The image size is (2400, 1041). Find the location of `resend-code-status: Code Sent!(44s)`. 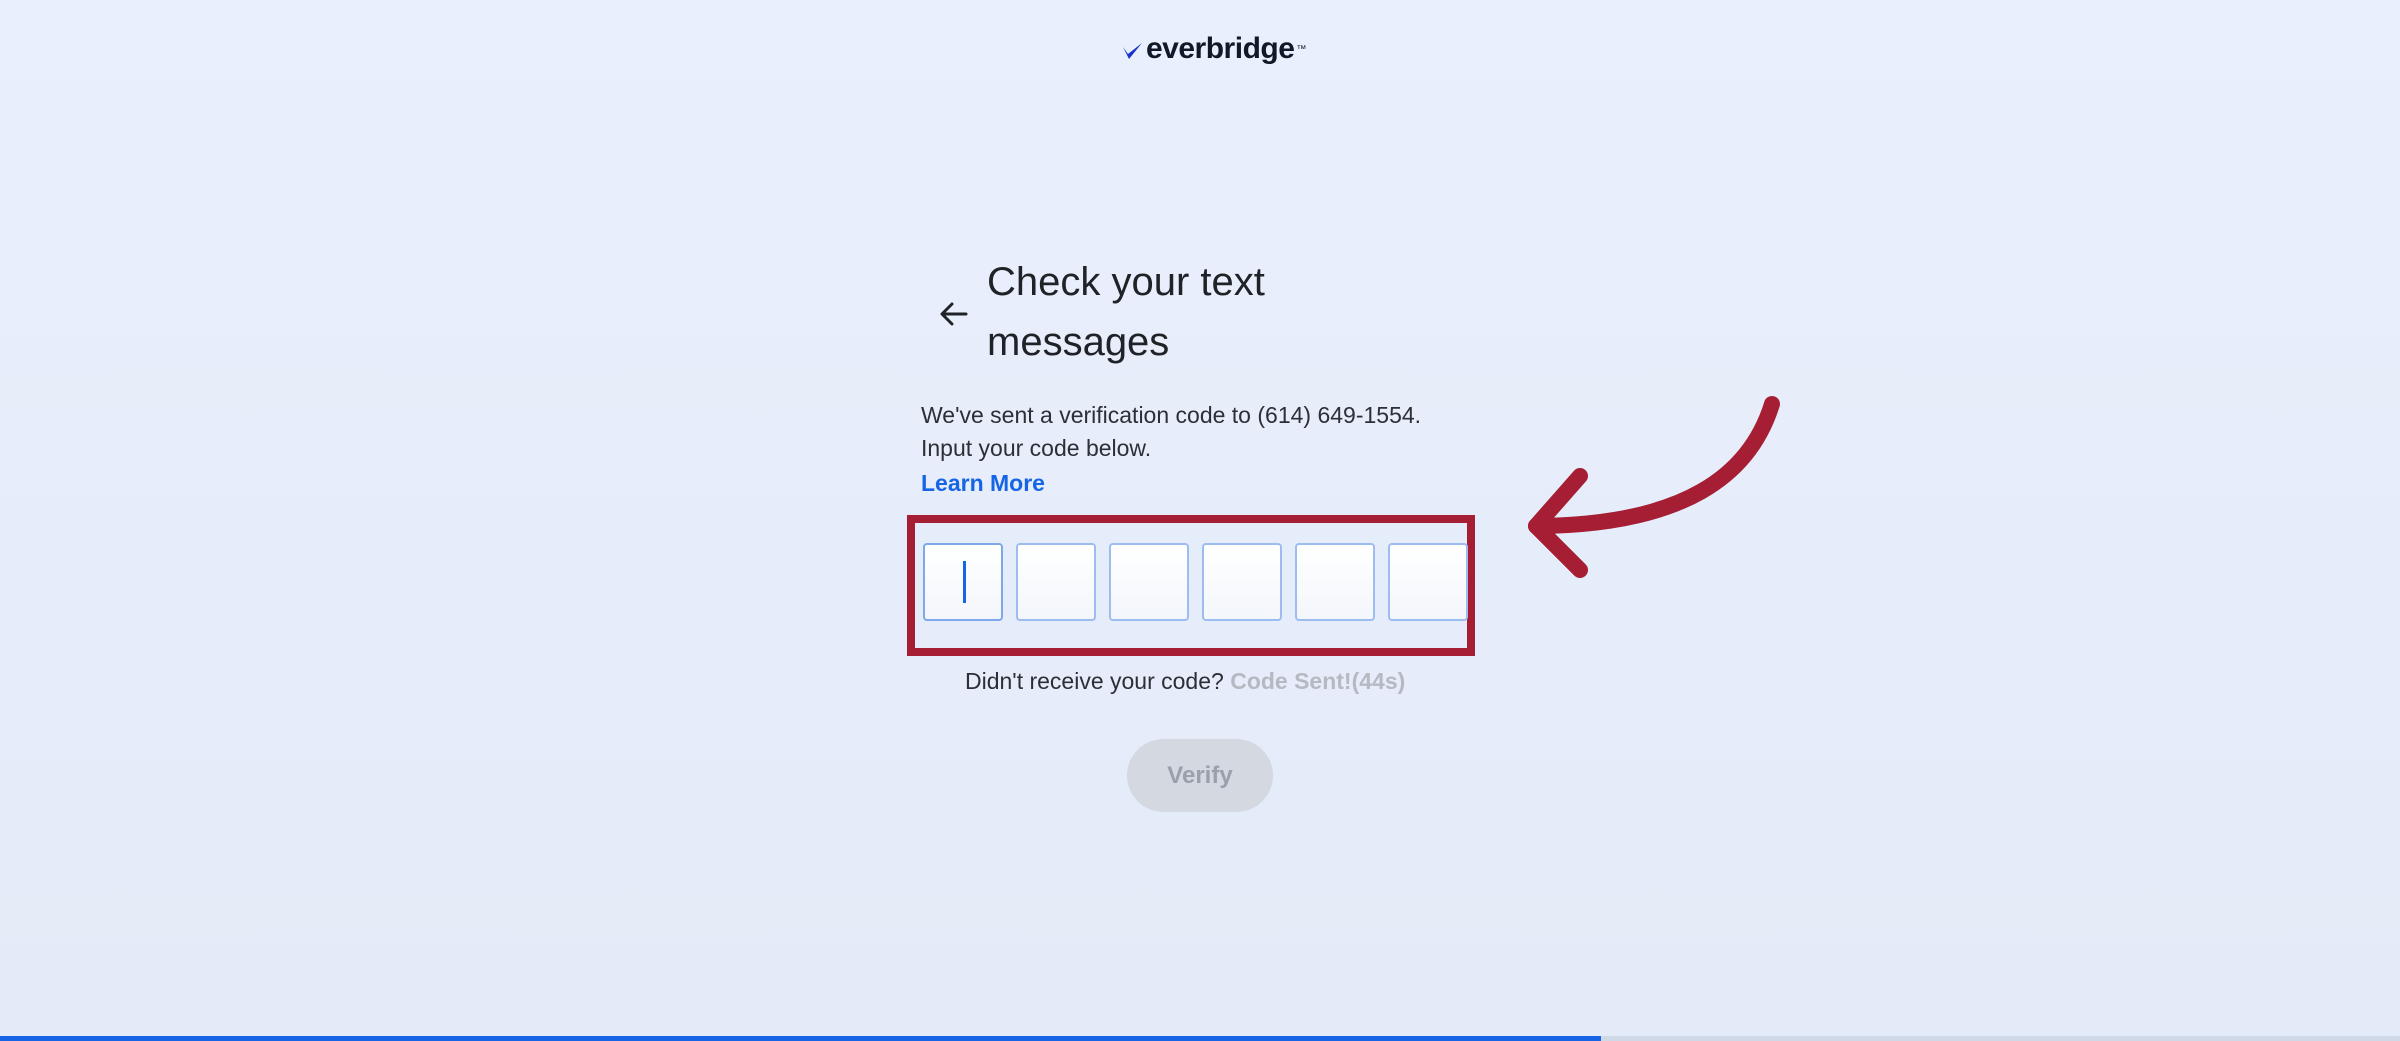

resend-code-status: Code Sent!(44s) is located at coordinates (1318, 681).